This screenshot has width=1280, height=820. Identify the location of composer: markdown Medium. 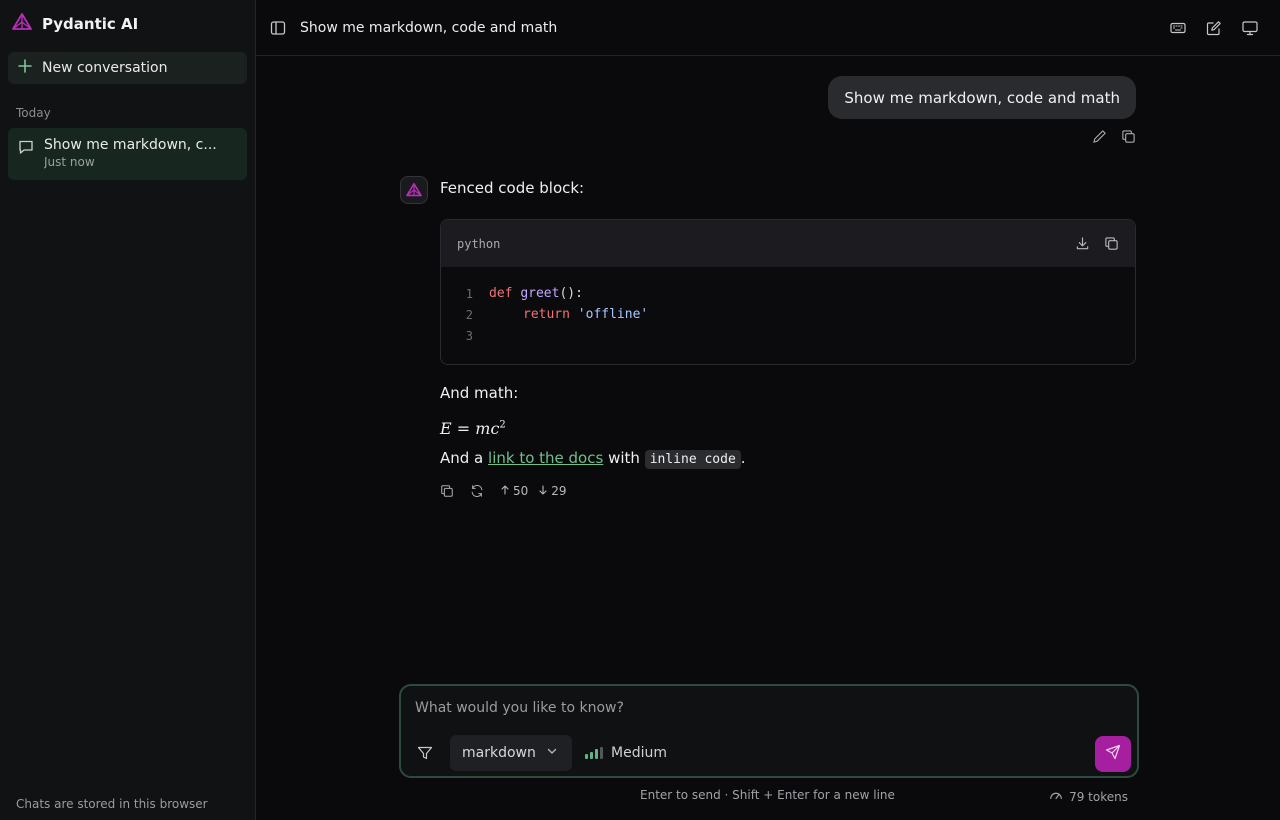
(769, 731).